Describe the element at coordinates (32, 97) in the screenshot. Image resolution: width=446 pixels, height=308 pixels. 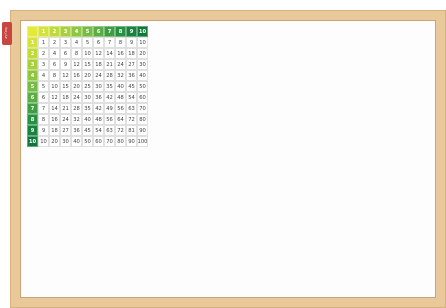
I see `row-header-cell: 6` at that location.